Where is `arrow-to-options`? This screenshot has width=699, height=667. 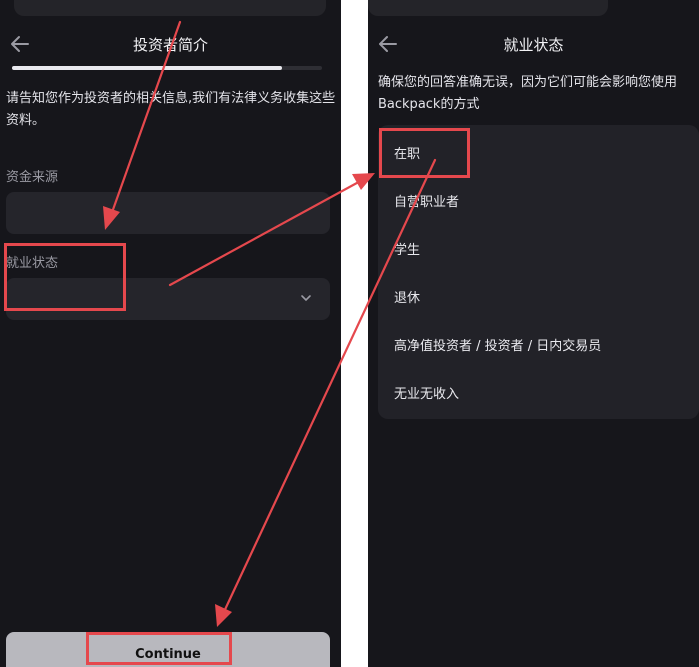
arrow-to-options is located at coordinates (268, 231).